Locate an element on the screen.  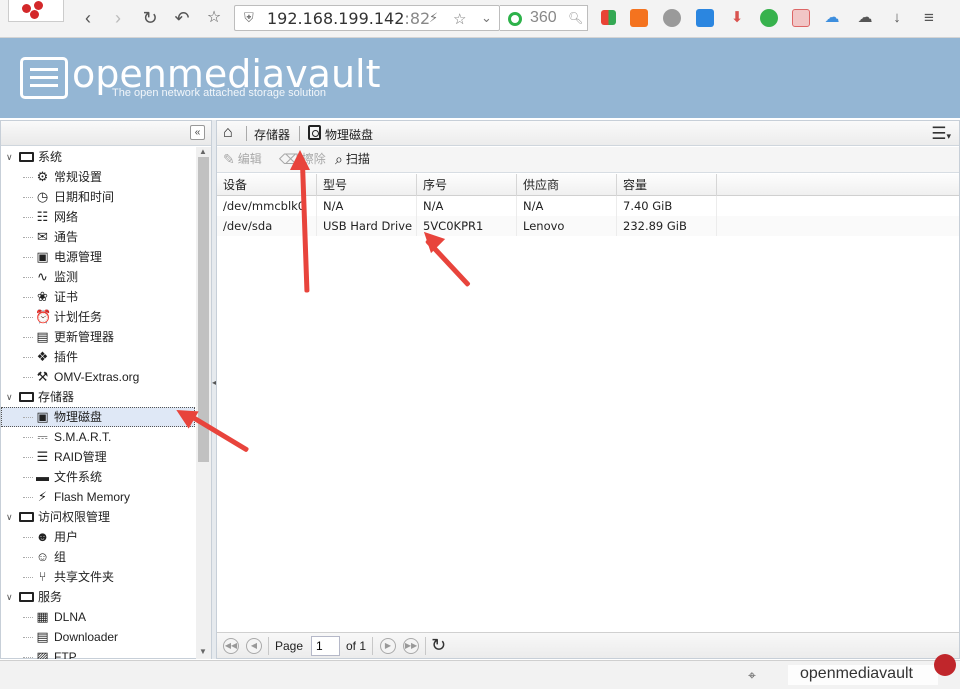
scroll-thumb is located at coordinates (203, 309).